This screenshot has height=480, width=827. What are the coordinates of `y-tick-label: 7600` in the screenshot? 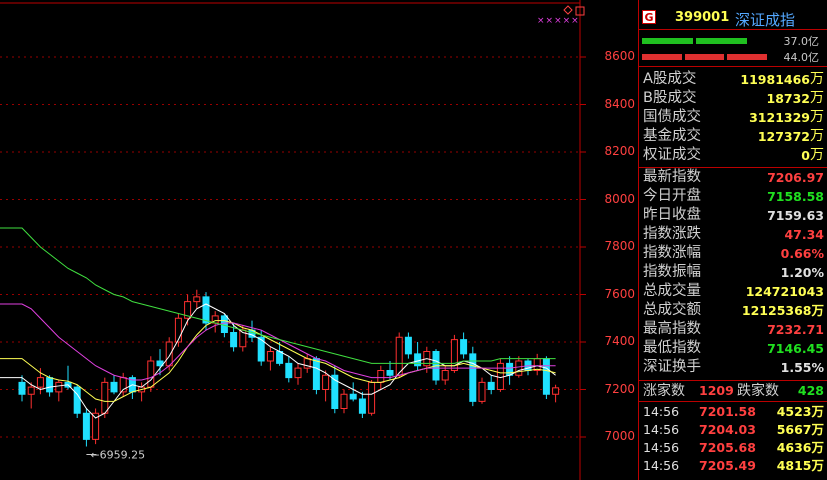 It's located at (619, 293).